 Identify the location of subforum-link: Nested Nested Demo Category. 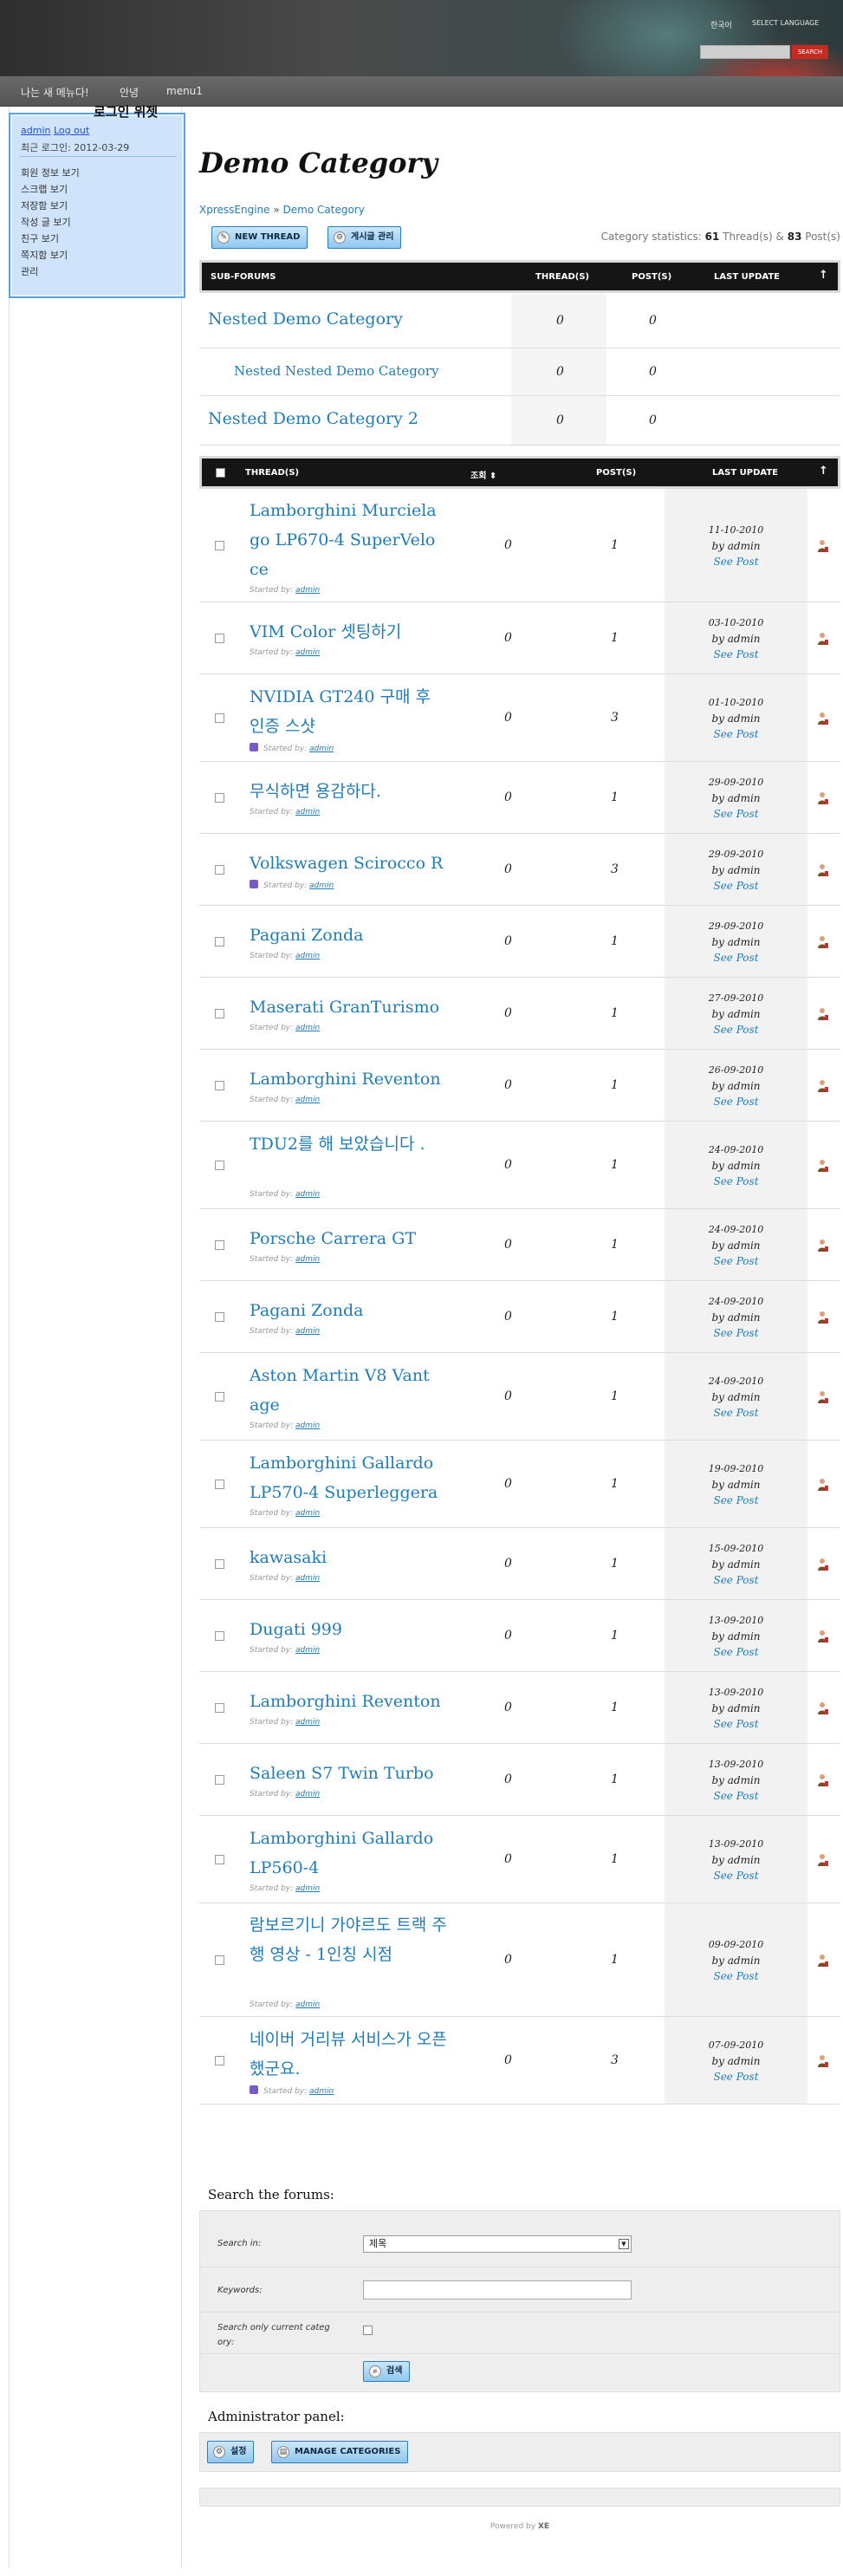
(336, 371).